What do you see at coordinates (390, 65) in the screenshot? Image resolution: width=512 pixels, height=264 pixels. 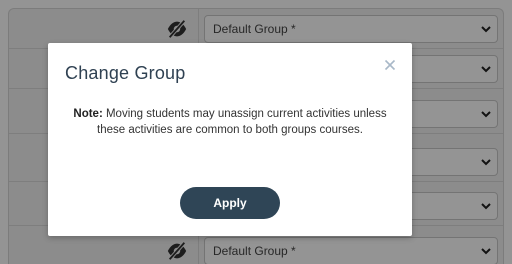 I see `close-icon` at bounding box center [390, 65].